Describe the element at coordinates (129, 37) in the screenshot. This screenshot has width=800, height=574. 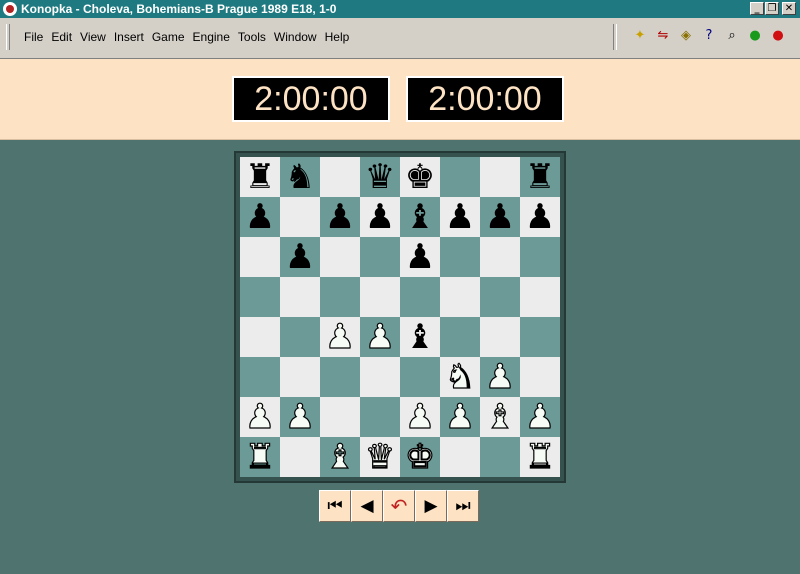
I see `menu-insert: Insert` at that location.